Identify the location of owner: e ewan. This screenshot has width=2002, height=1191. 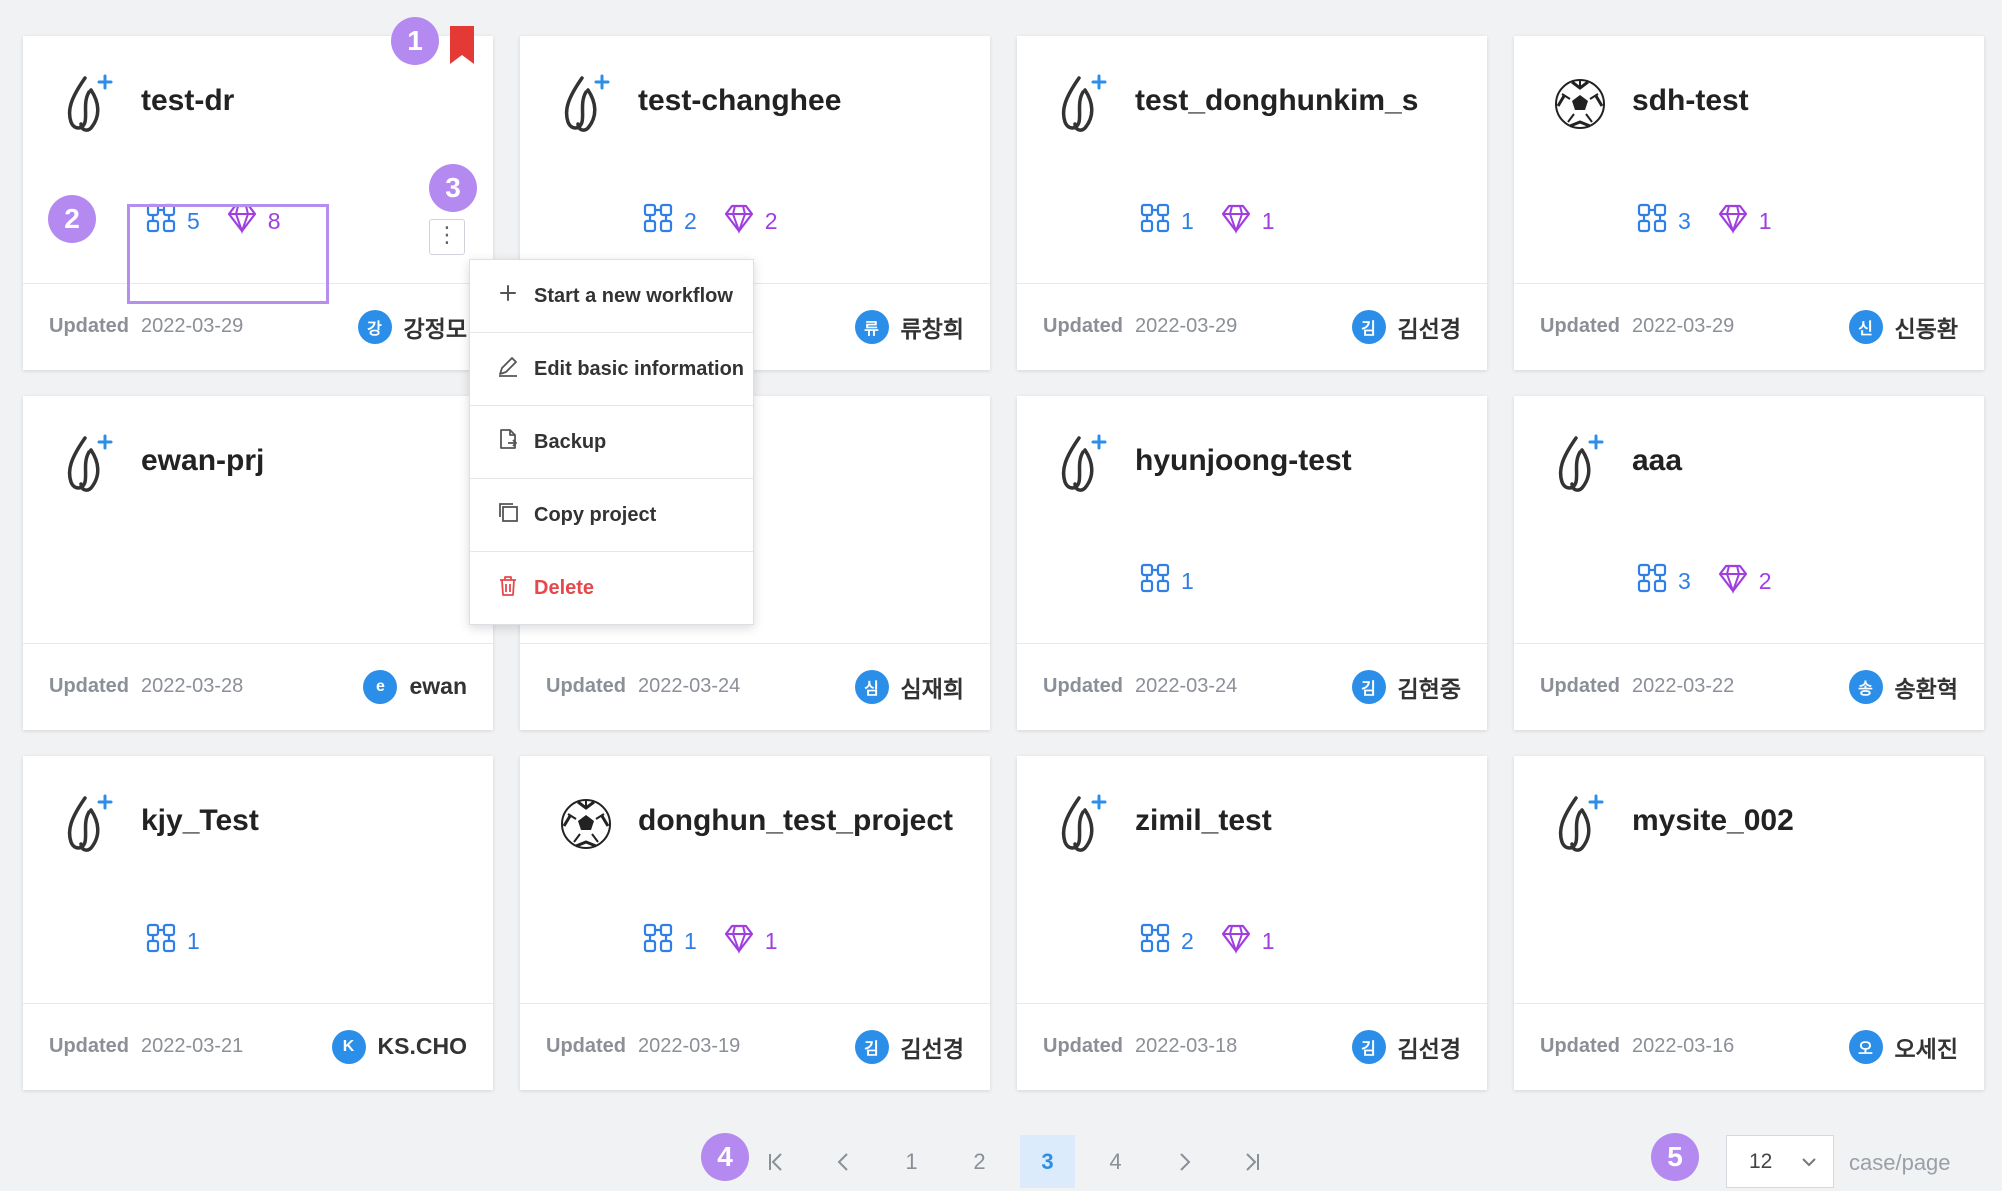
(415, 686).